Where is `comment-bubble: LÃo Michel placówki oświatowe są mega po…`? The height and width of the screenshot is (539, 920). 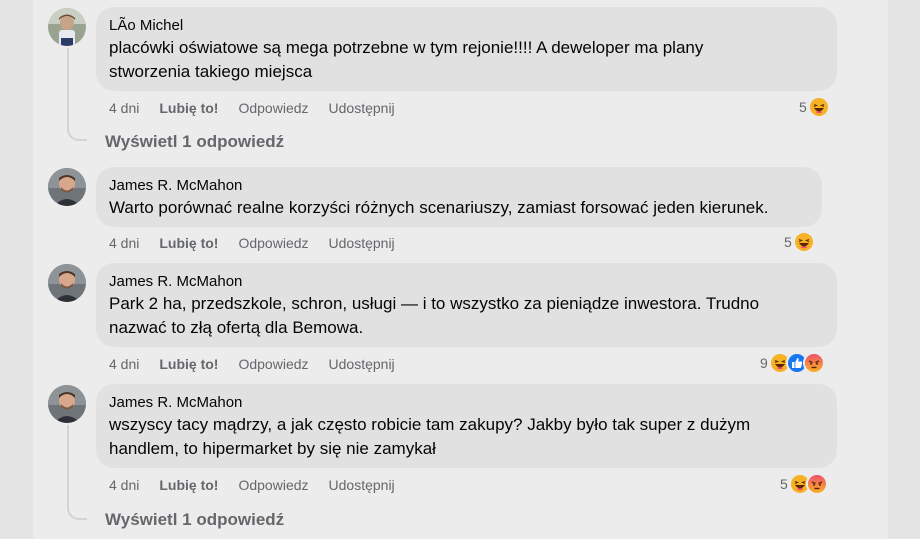
comment-bubble: LÃo Michel placówki oświatowe są mega po… is located at coordinates (466, 49).